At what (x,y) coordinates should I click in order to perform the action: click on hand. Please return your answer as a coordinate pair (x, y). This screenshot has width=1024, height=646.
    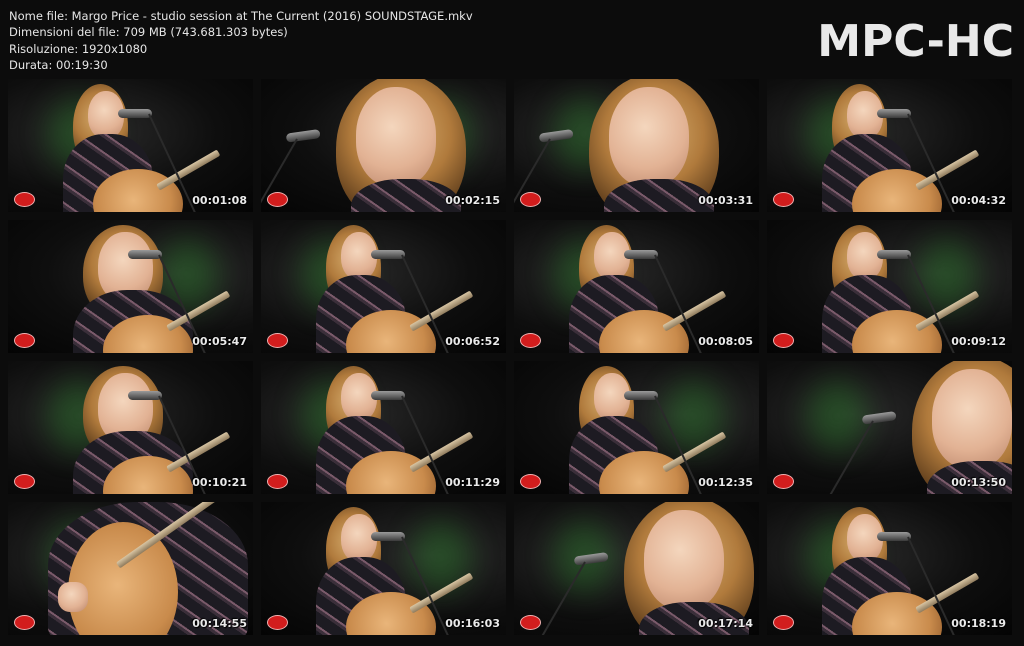
    Looking at the image, I should click on (73, 597).